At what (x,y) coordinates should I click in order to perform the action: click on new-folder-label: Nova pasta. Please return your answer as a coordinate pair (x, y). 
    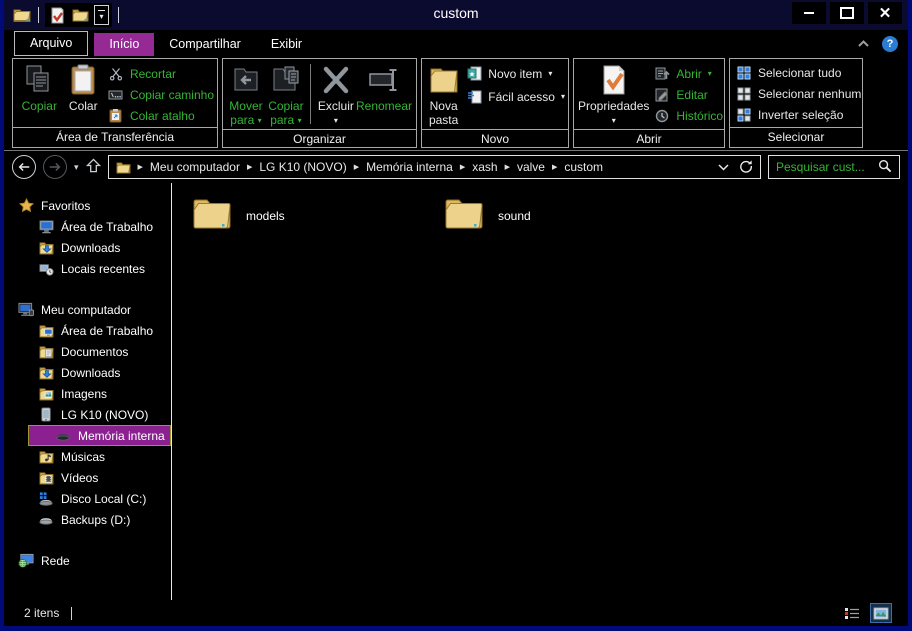
    Looking at the image, I should click on (443, 113).